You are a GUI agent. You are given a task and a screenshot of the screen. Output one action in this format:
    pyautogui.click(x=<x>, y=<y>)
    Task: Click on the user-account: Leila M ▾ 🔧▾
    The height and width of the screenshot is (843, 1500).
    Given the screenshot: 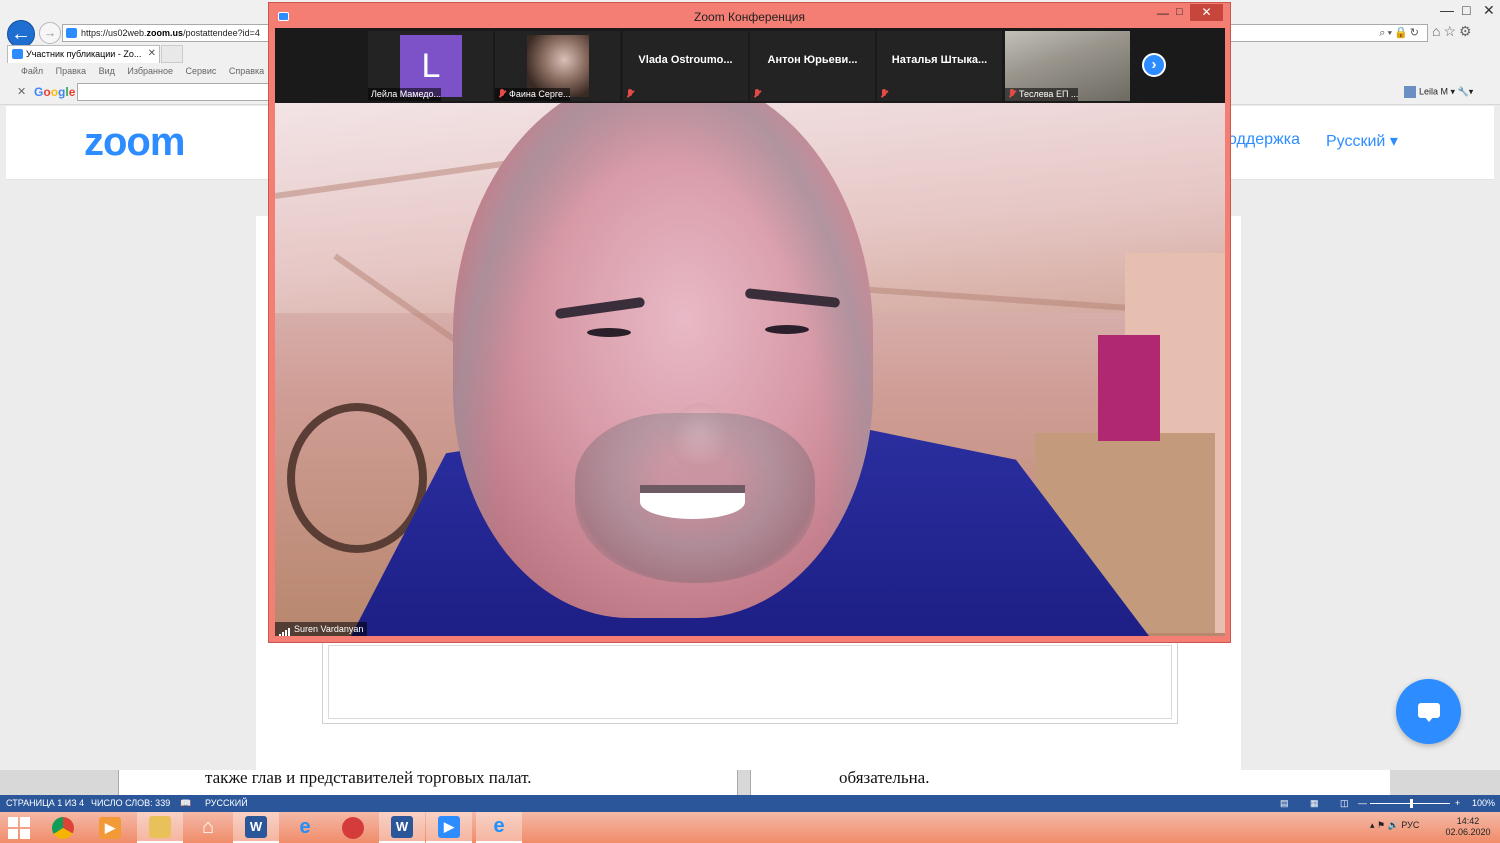 What is the action you would take?
    pyautogui.click(x=1438, y=92)
    